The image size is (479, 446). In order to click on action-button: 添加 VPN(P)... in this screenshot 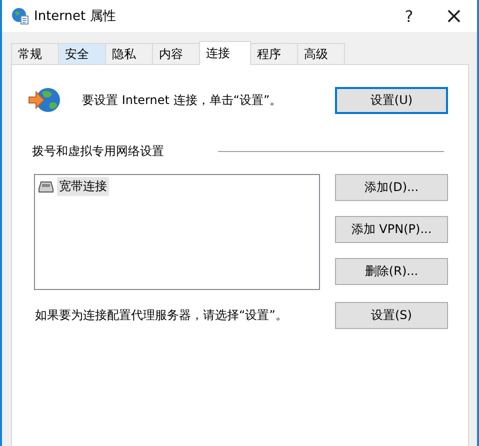, I will do `click(391, 229)`.